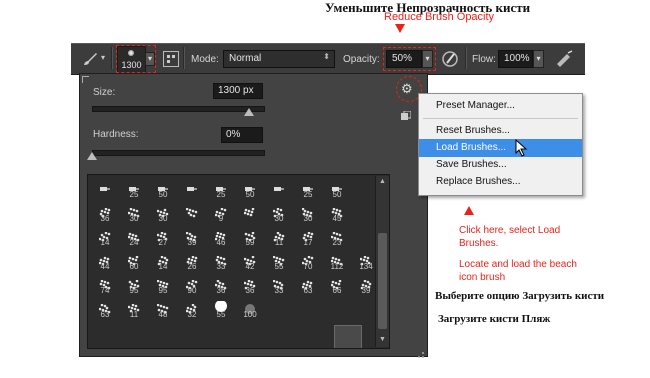 The height and width of the screenshot is (378, 650). What do you see at coordinates (103, 57) in the screenshot?
I see `tool-preset-chevron-down-icon: ▾` at bounding box center [103, 57].